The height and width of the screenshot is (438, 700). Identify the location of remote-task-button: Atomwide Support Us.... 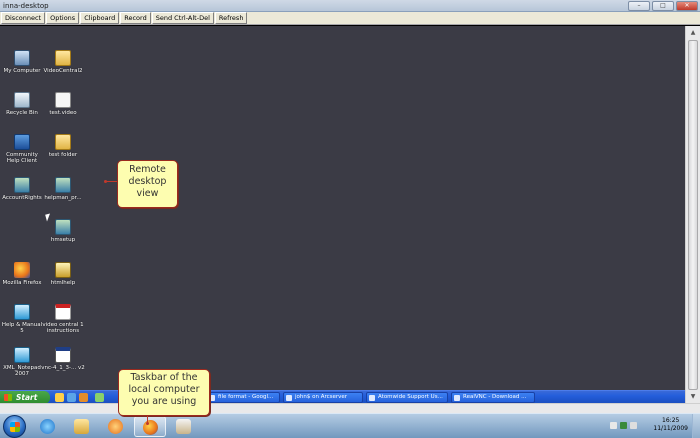
(407, 397).